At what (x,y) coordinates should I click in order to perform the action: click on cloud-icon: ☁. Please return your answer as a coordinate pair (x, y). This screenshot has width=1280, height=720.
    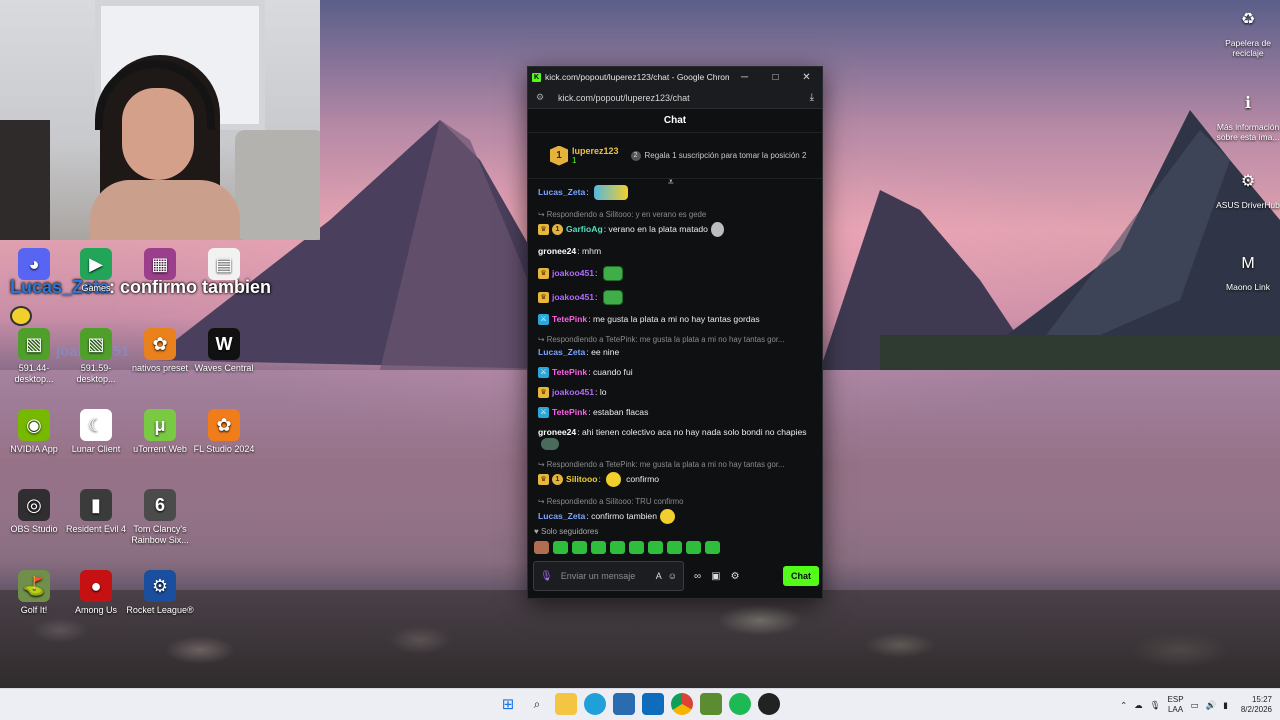
    Looking at the image, I should click on (1138, 705).